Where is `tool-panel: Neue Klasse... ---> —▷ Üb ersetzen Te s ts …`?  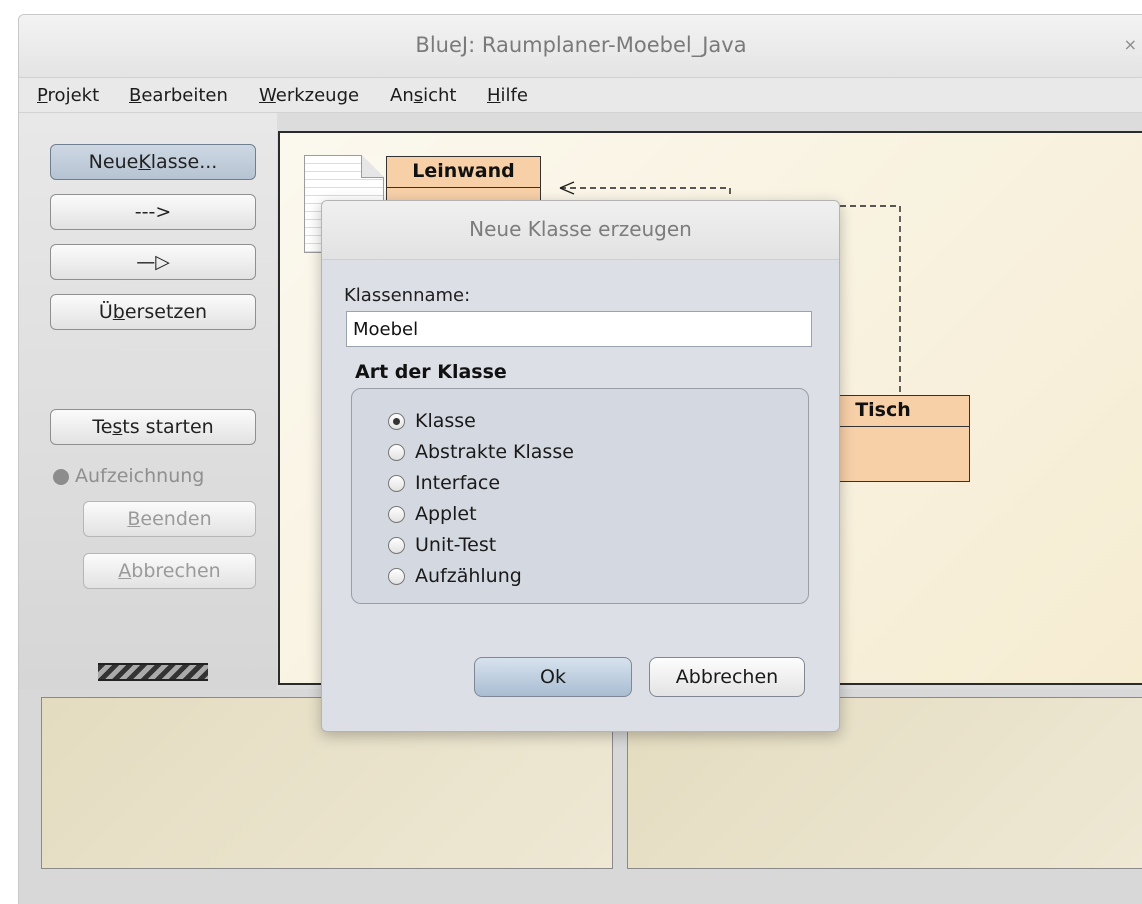
tool-panel: Neue Klasse... ---> —▷ Üb ersetzen Te s ts … is located at coordinates (148, 401).